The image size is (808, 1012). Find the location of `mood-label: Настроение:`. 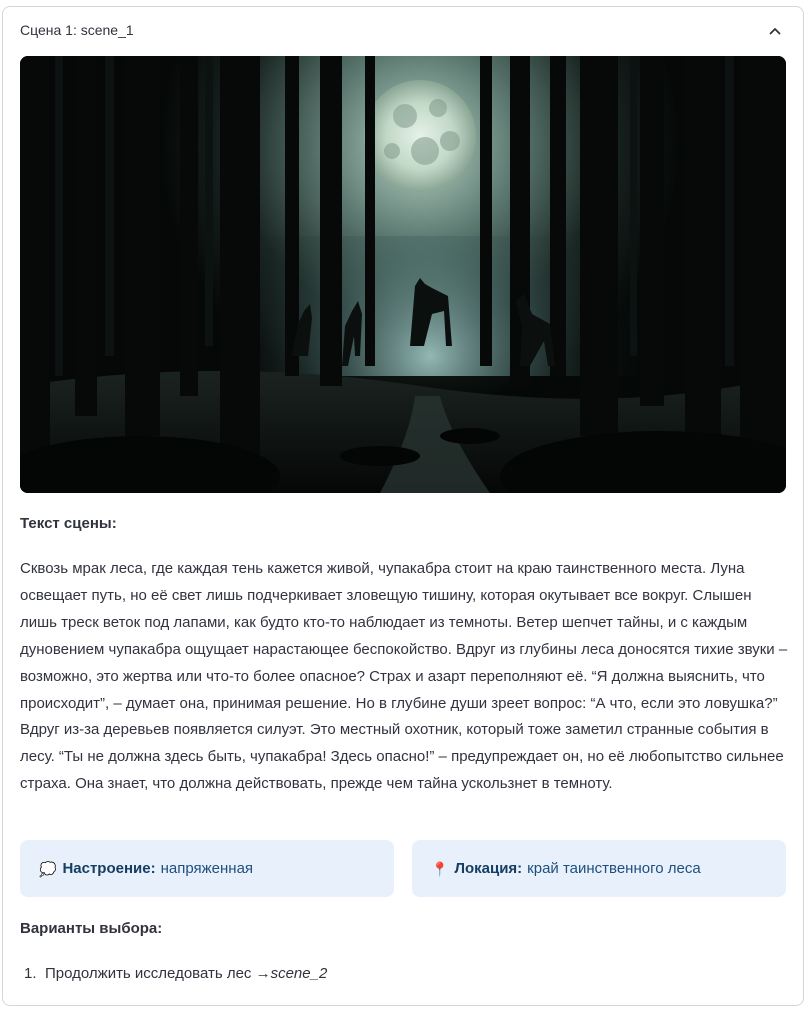

mood-label: Настроение: is located at coordinates (109, 868).